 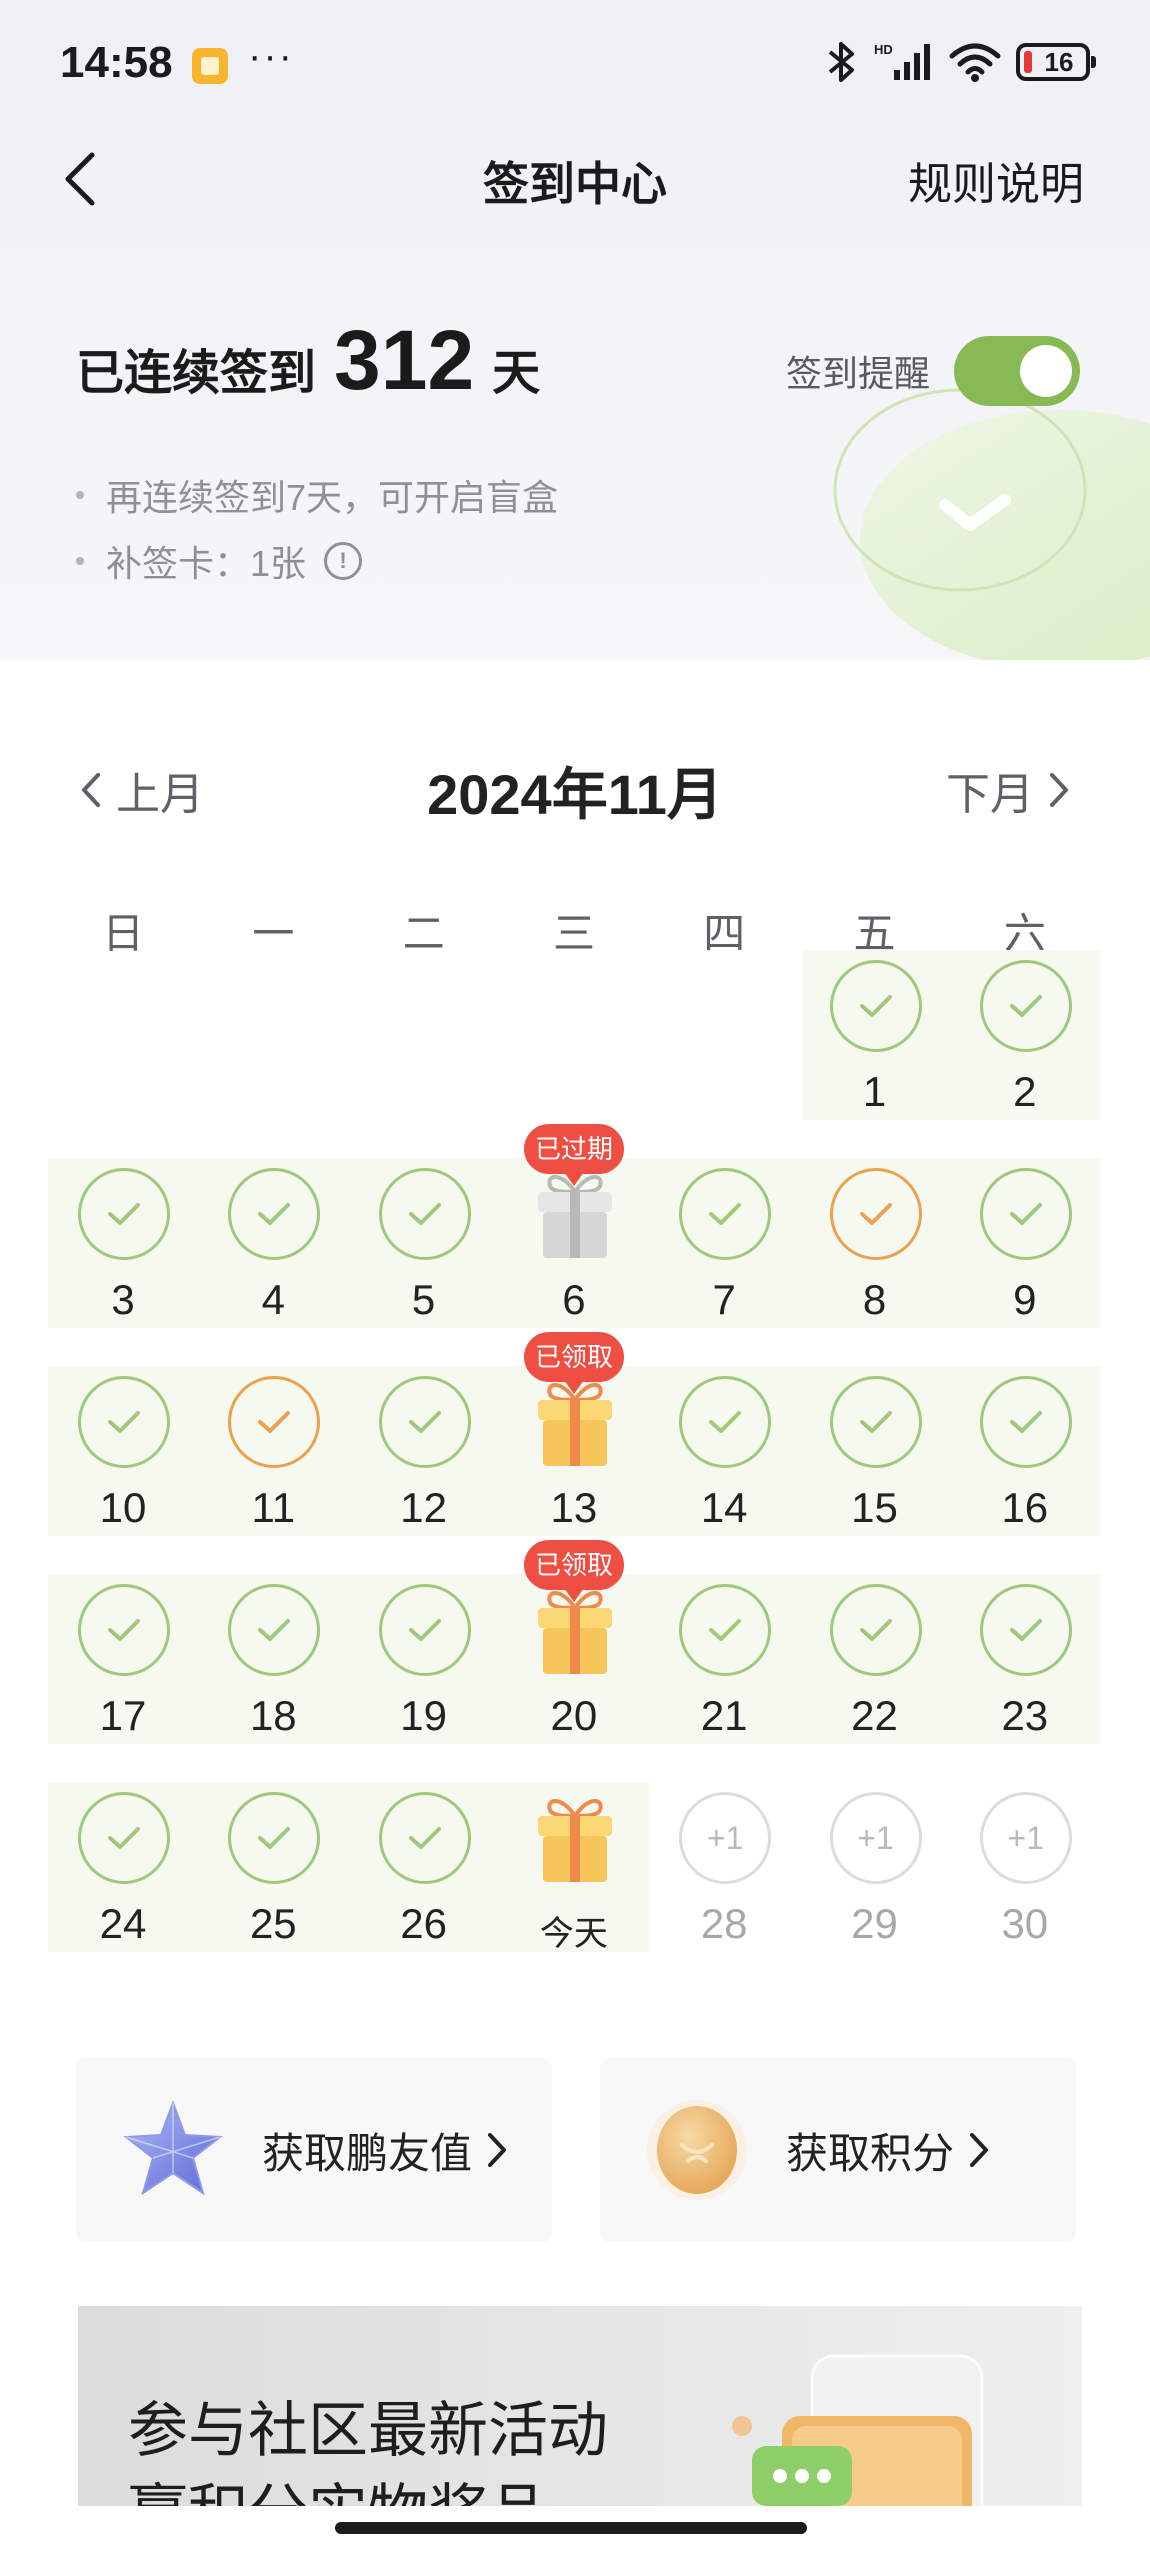 What do you see at coordinates (575, 180) in the screenshot?
I see `nav-bar: 签到中心 规则说明` at bounding box center [575, 180].